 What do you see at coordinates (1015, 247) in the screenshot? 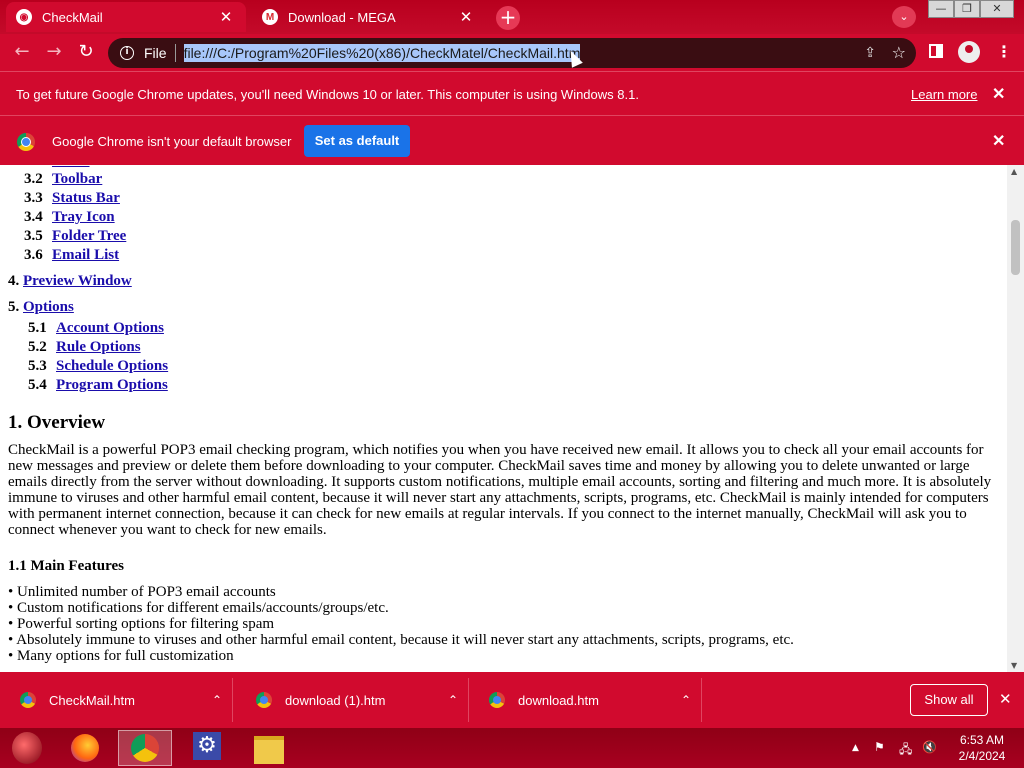
I see `scrollbar-thumb` at bounding box center [1015, 247].